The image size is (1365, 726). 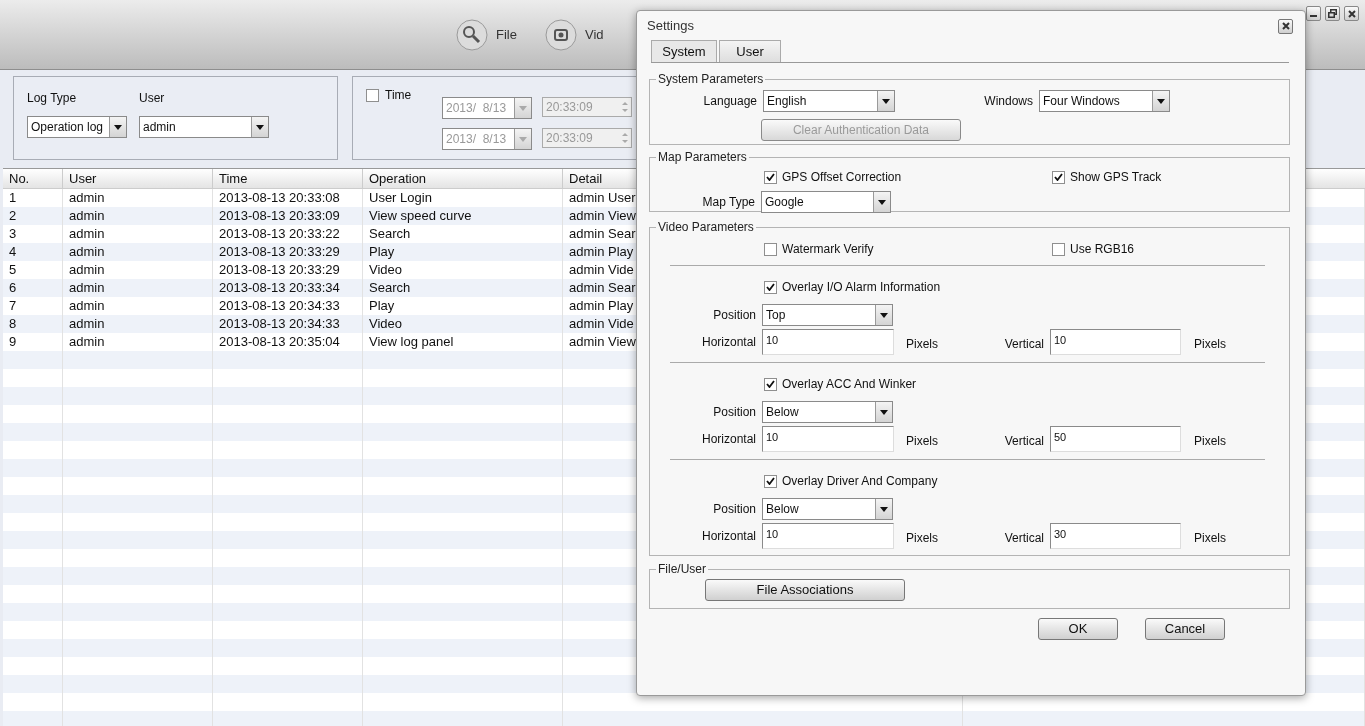 What do you see at coordinates (670, 26) in the screenshot?
I see `dialog-title: Settings` at bounding box center [670, 26].